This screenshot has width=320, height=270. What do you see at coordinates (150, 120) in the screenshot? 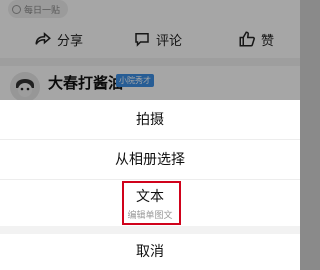
I see `take-photo-option: 拍摄` at bounding box center [150, 120].